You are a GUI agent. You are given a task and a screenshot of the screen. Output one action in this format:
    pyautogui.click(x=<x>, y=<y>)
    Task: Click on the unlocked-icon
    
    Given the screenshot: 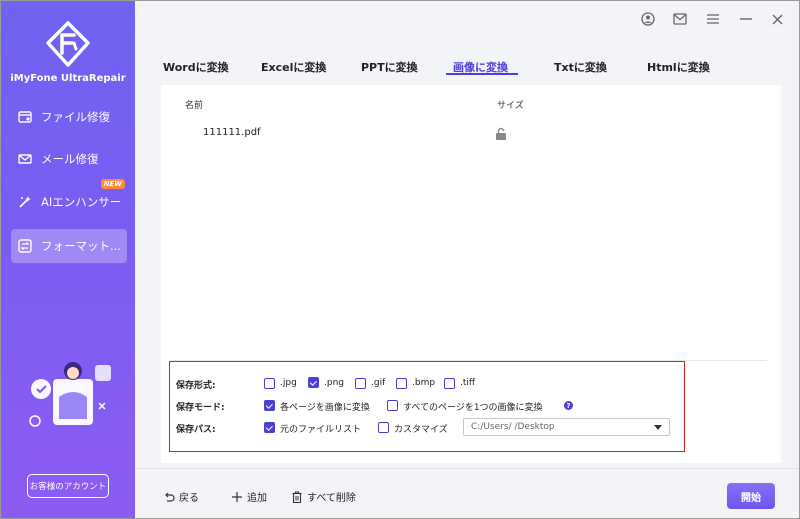 What is the action you would take?
    pyautogui.click(x=501, y=133)
    